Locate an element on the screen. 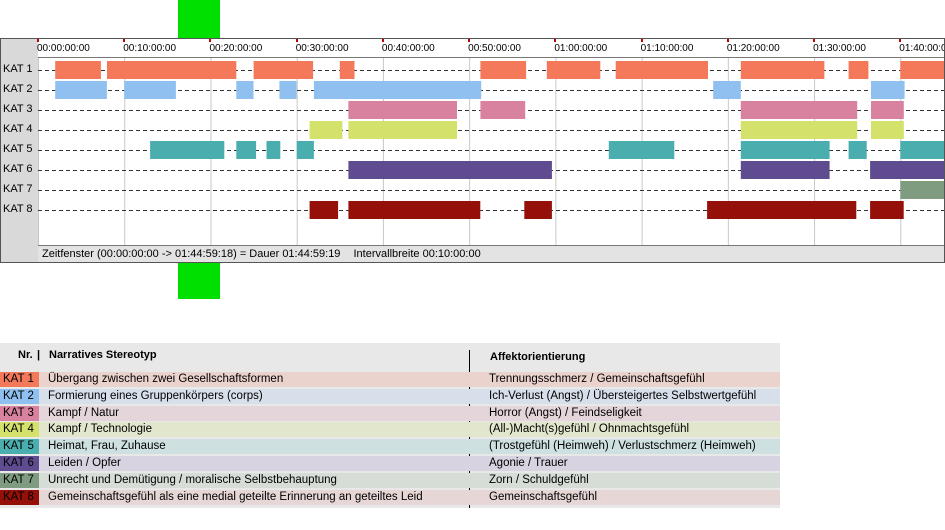 Image resolution: width=945 pixels, height=530 pixels. legend-category-swatch: KAT 5 is located at coordinates (19, 447).